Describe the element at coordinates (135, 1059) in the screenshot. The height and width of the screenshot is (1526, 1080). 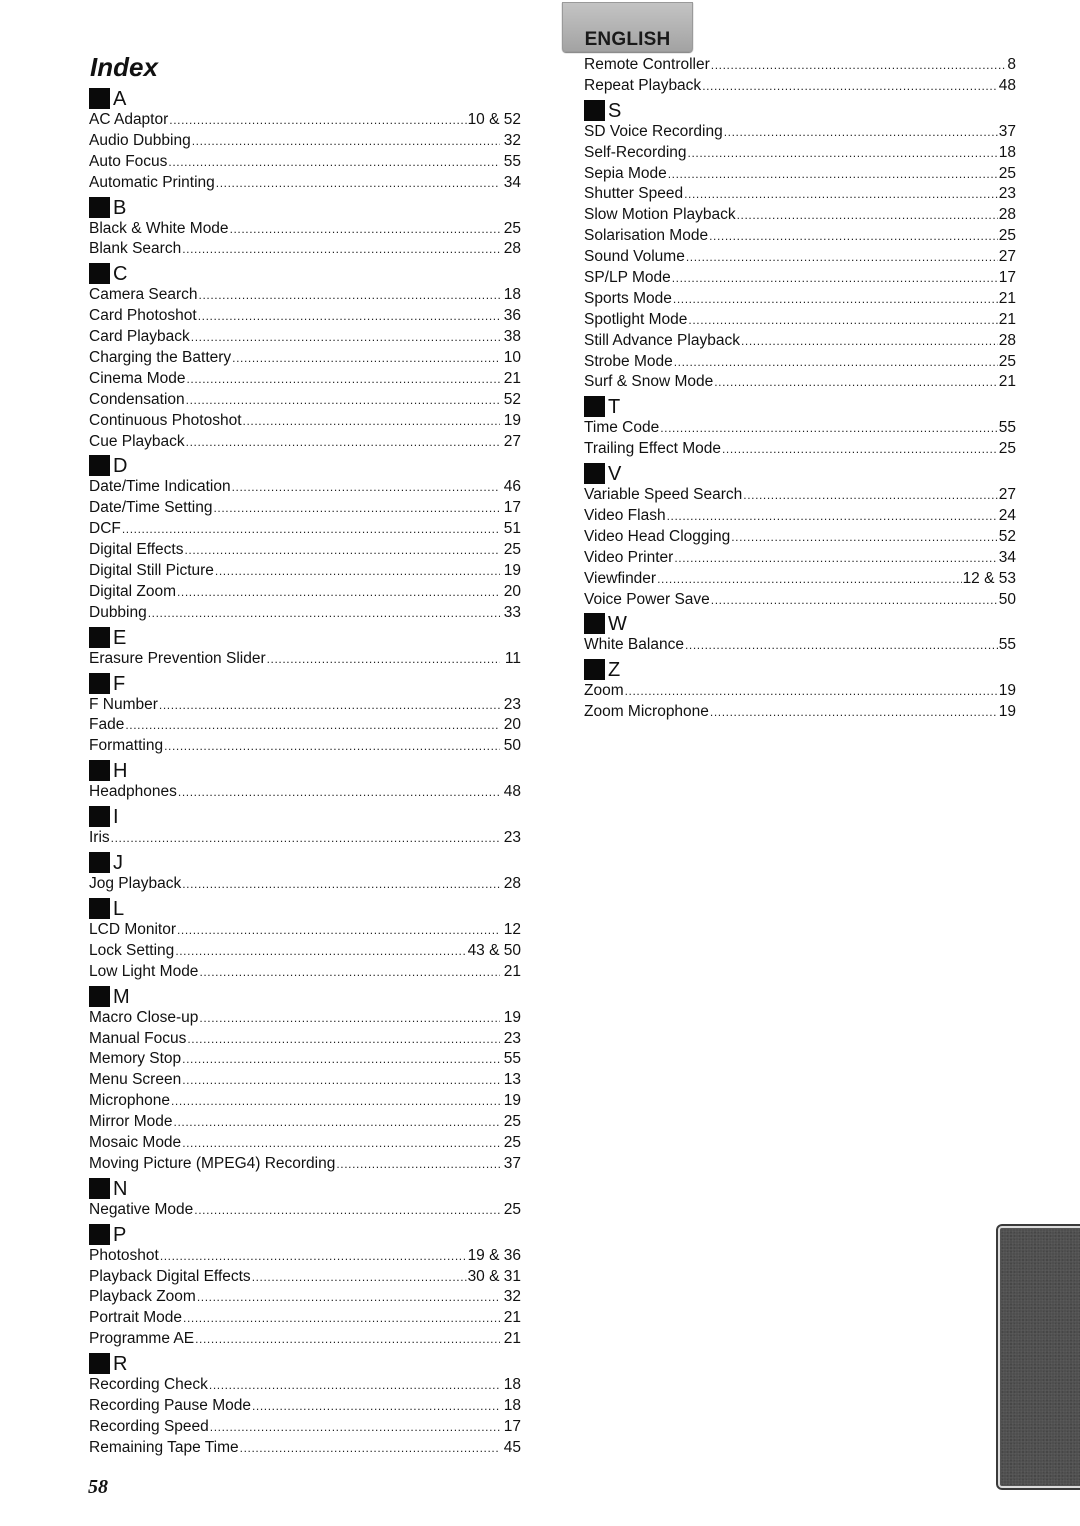
I see `entry-term: Memory Stop` at that location.